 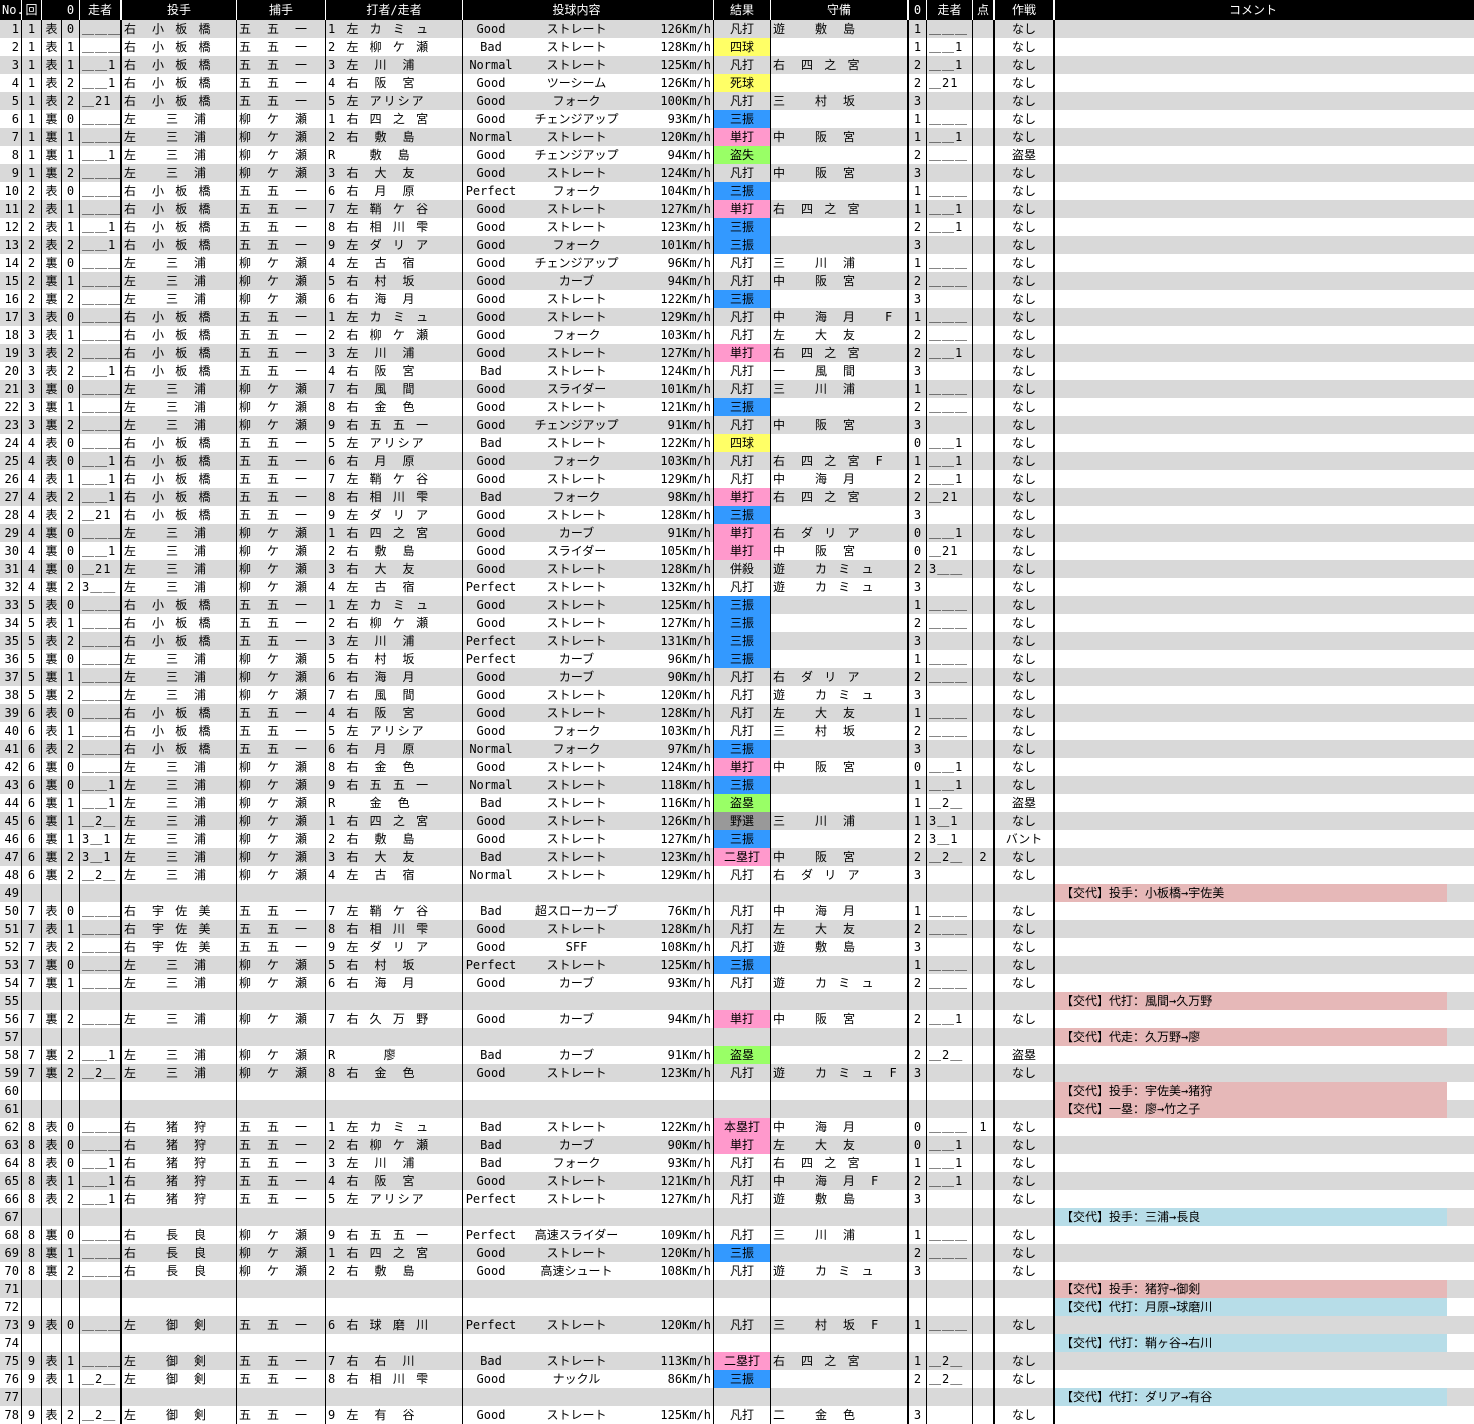 What do you see at coordinates (32, 1001) in the screenshot?
I see `inning-cell` at bounding box center [32, 1001].